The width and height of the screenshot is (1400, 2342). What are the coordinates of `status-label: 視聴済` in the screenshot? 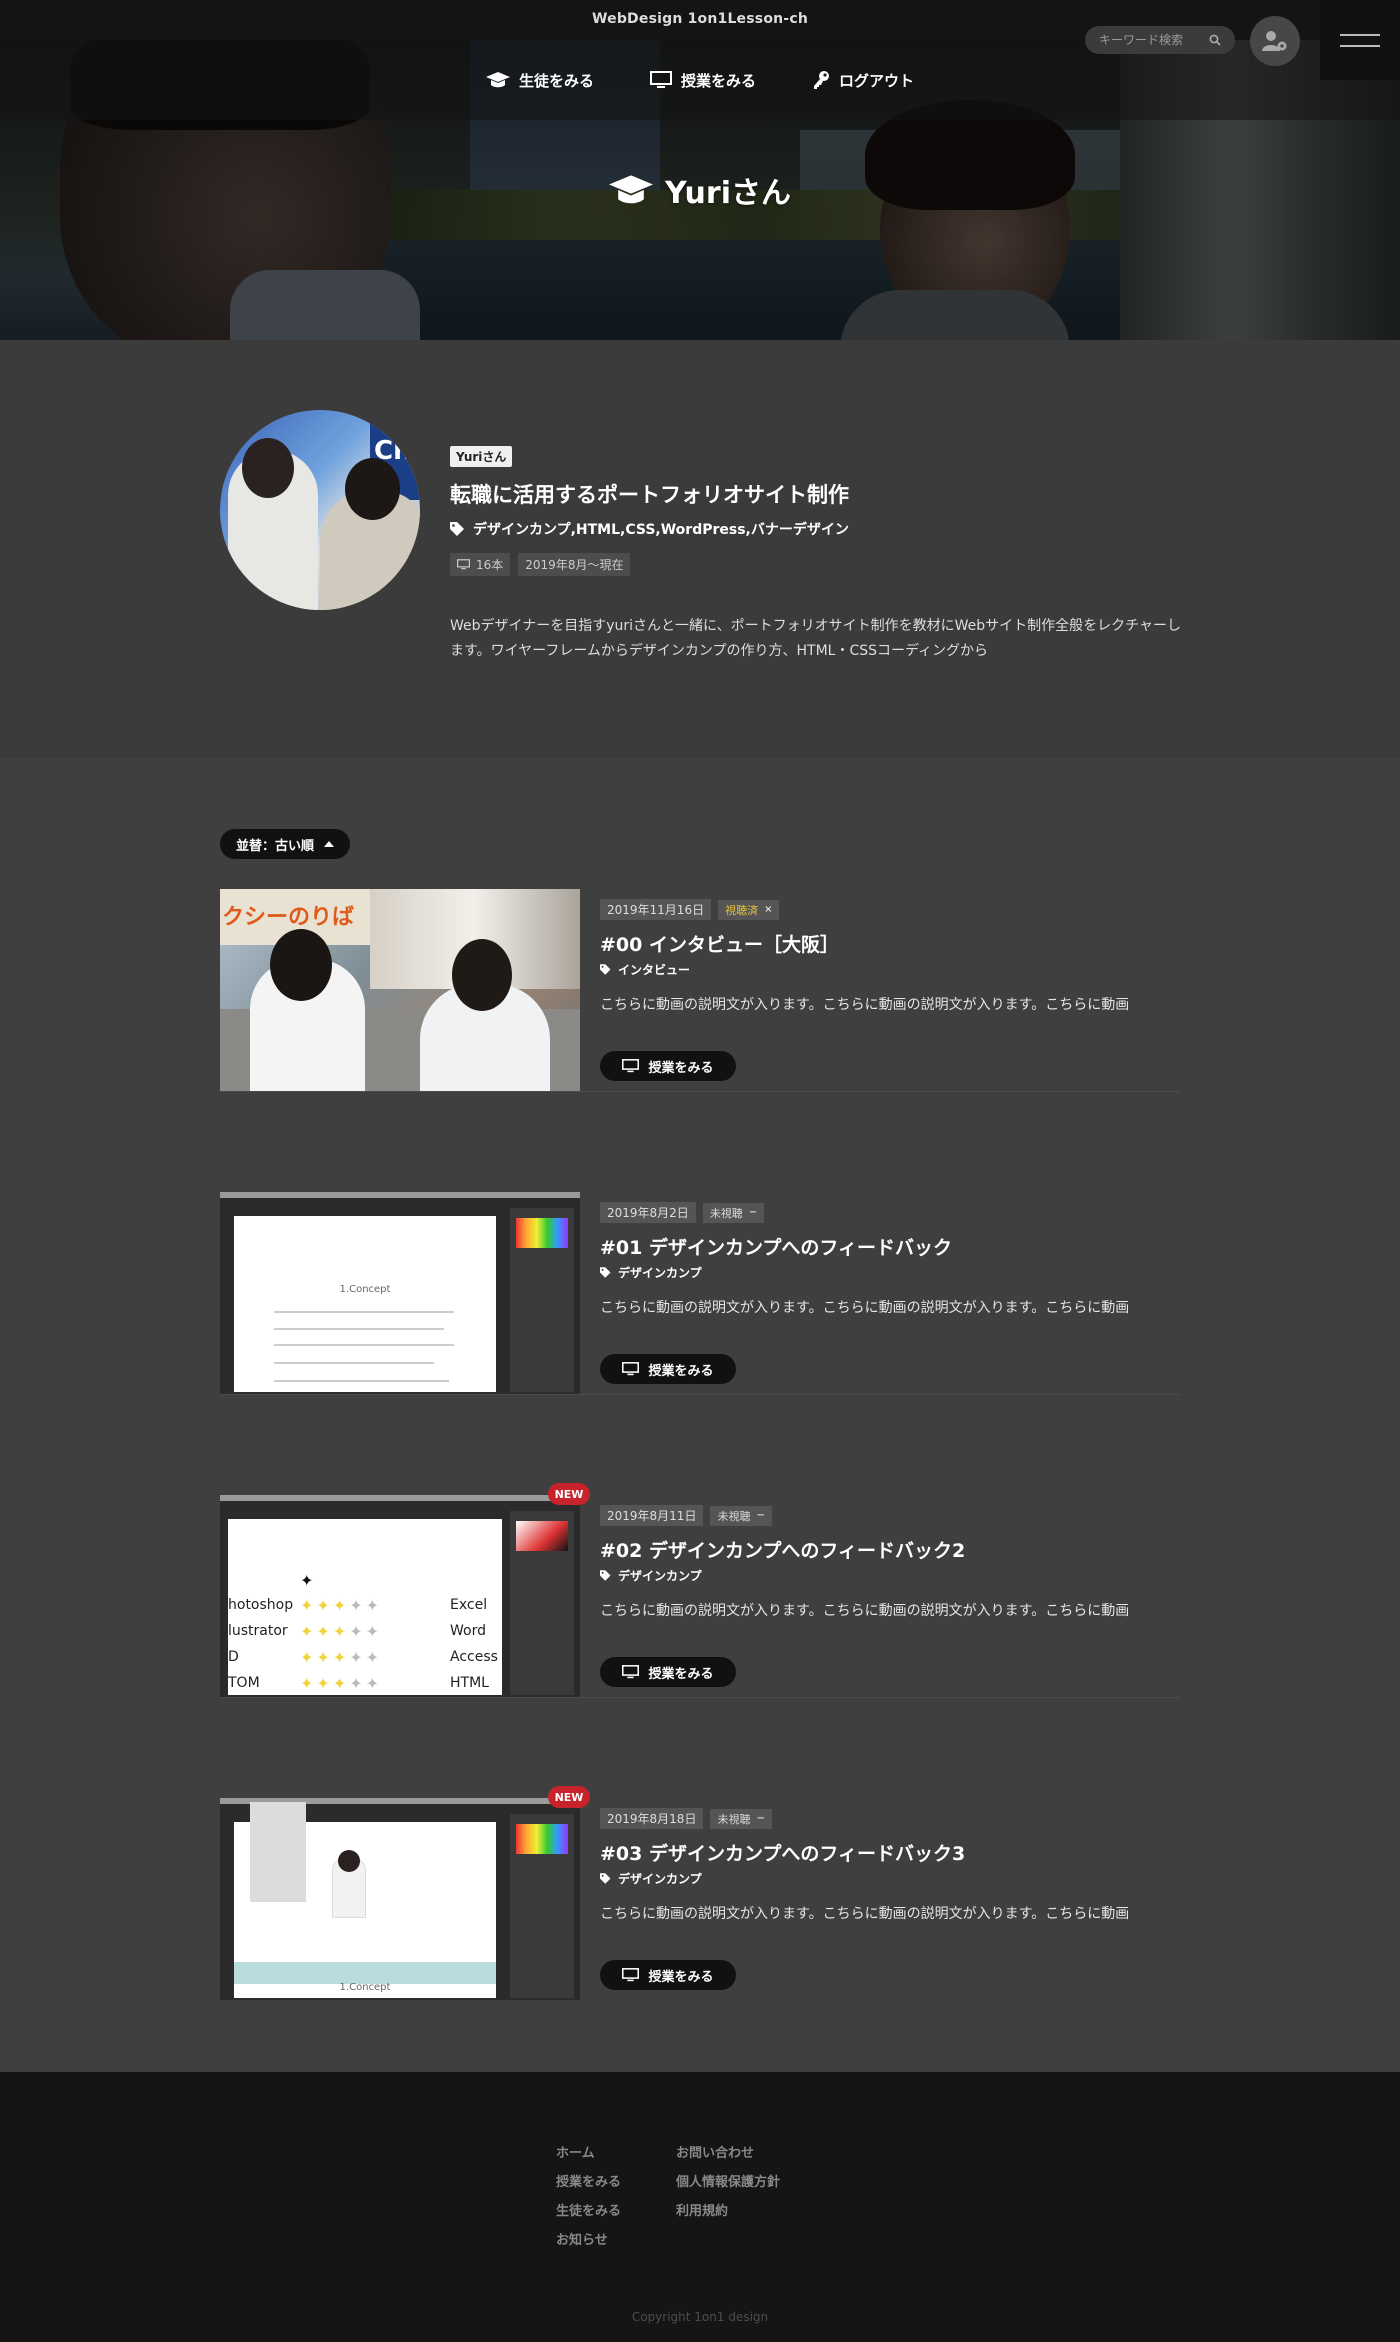 It's located at (742, 910).